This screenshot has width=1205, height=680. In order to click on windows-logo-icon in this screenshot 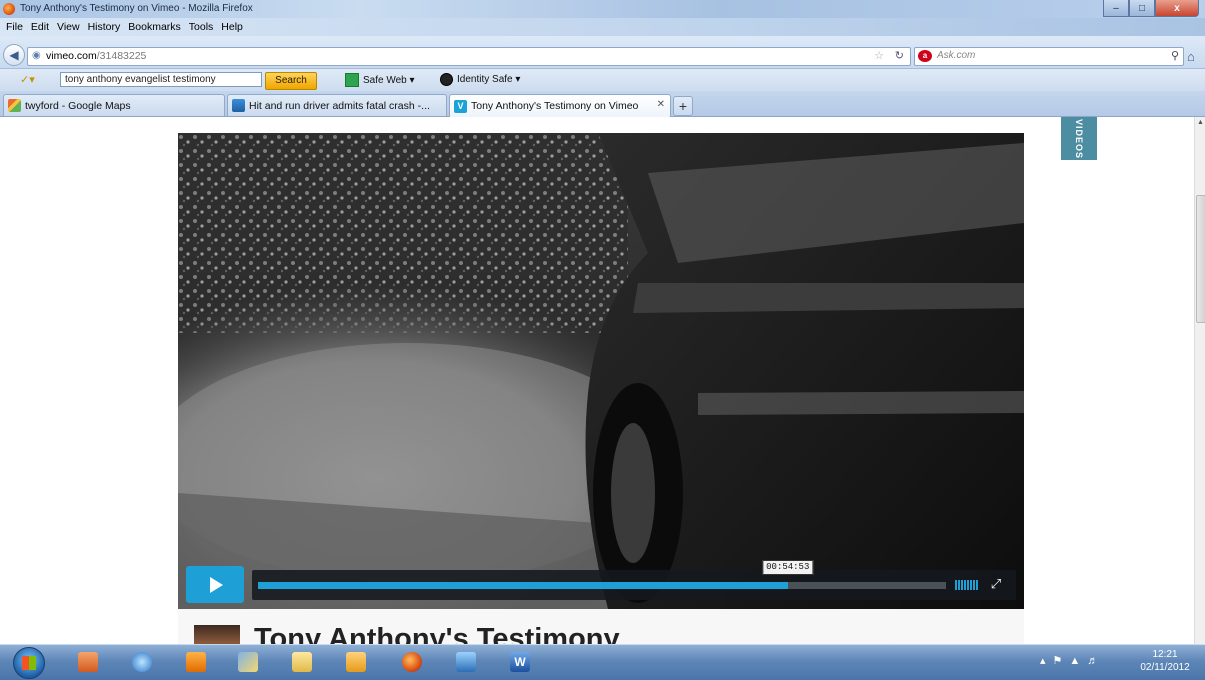, I will do `click(29, 663)`.